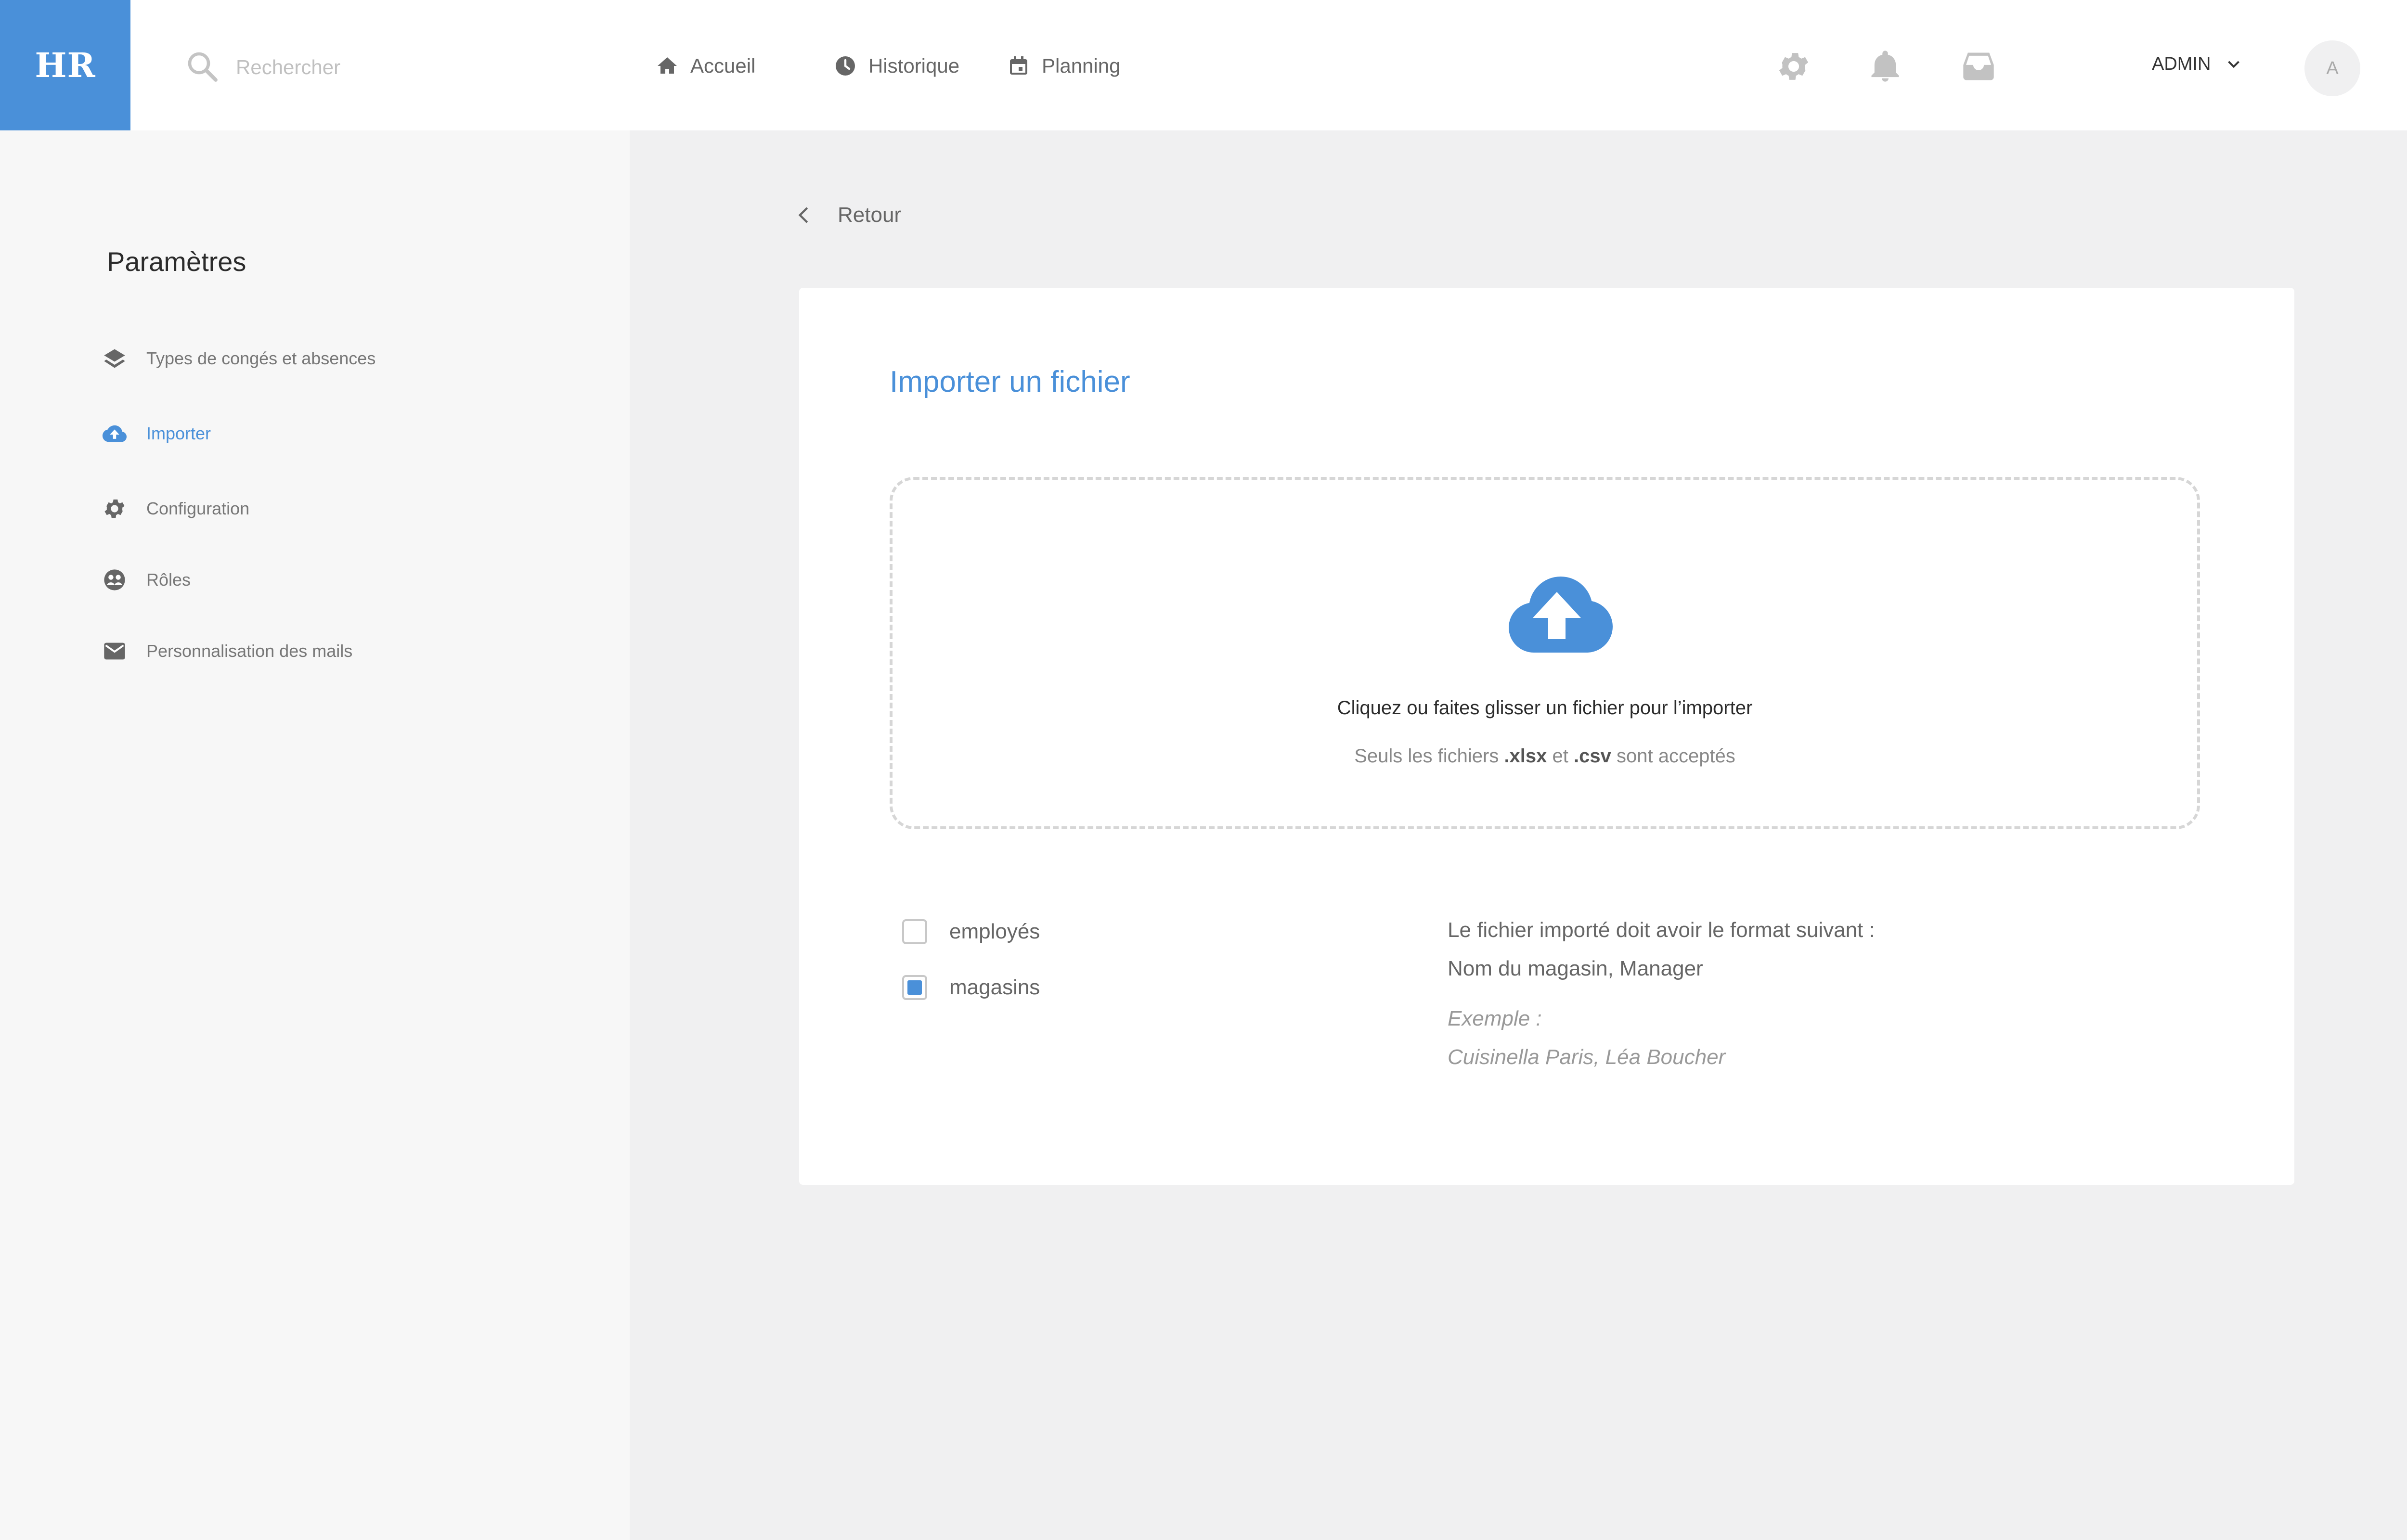 The width and height of the screenshot is (2407, 1540). Describe the element at coordinates (168, 580) in the screenshot. I see `sidebar-item-label: Rôles` at that location.